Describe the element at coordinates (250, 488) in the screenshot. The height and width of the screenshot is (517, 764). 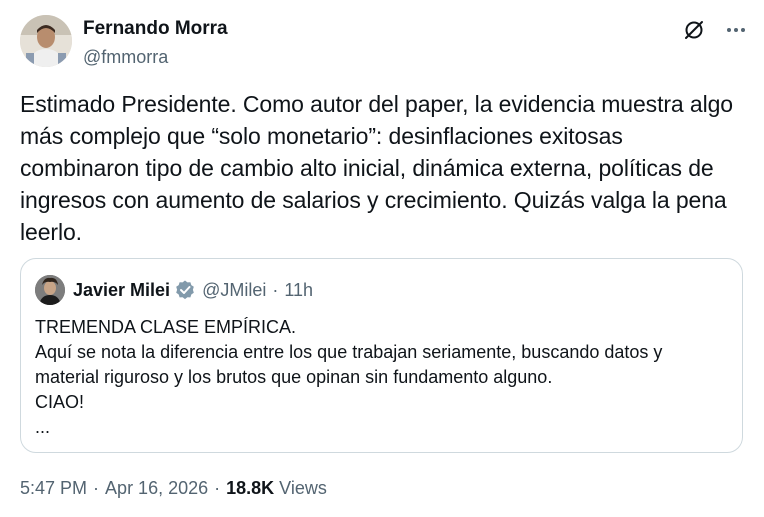
I see `views-count: 18.8K` at that location.